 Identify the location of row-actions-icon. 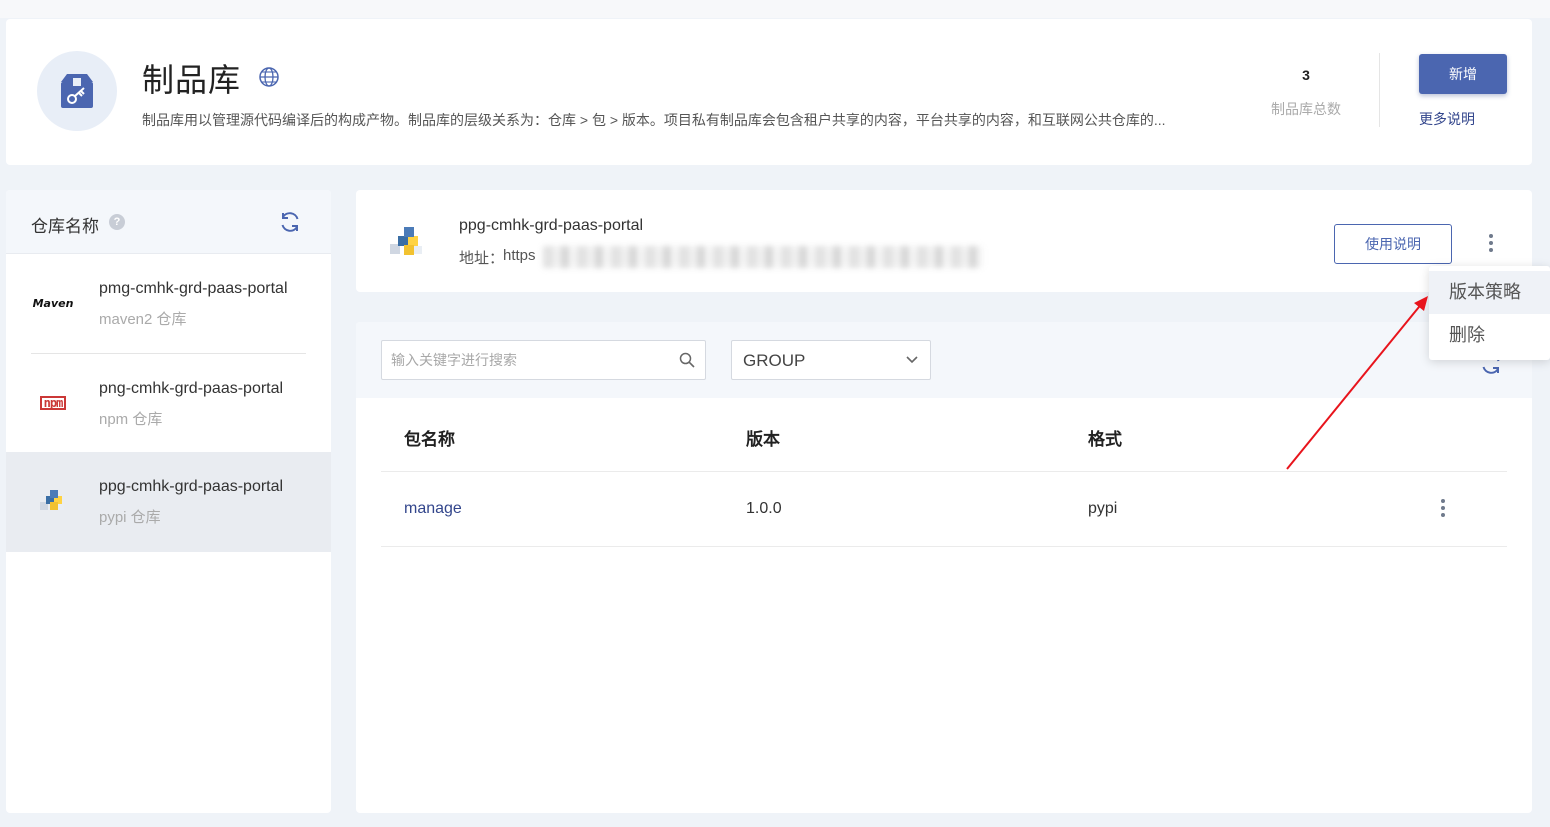
(1443, 509).